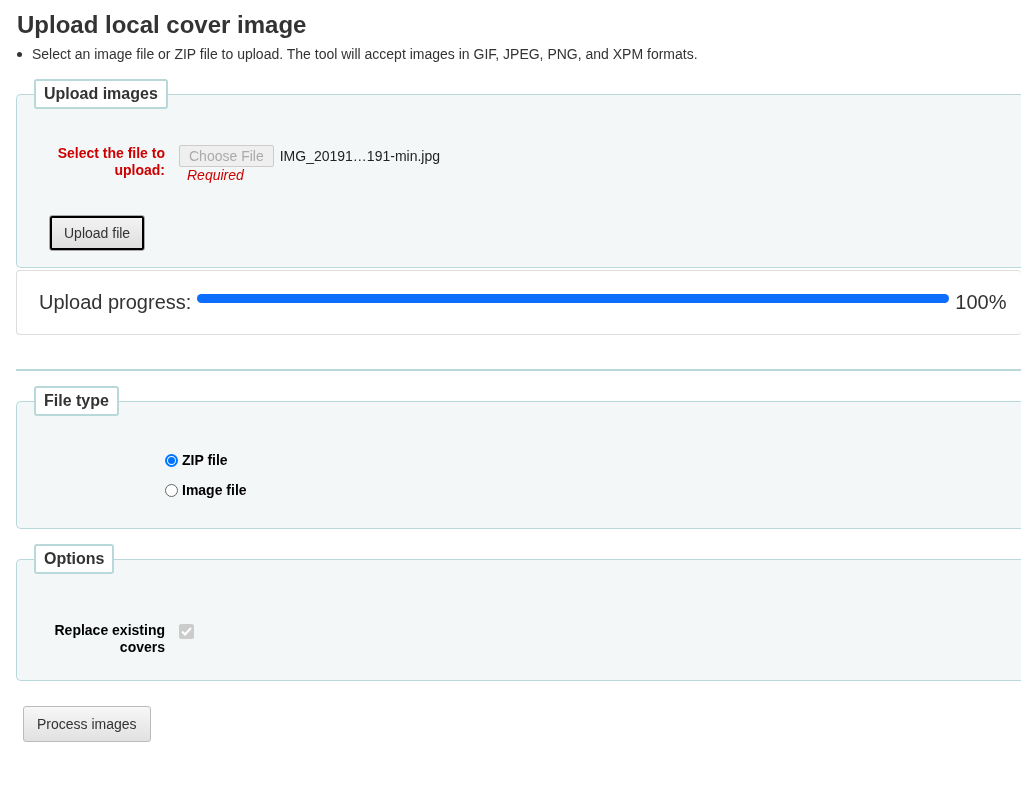 Image resolution: width=1021 pixels, height=808 pixels. I want to click on process-images-button: Process images, so click(87, 724).